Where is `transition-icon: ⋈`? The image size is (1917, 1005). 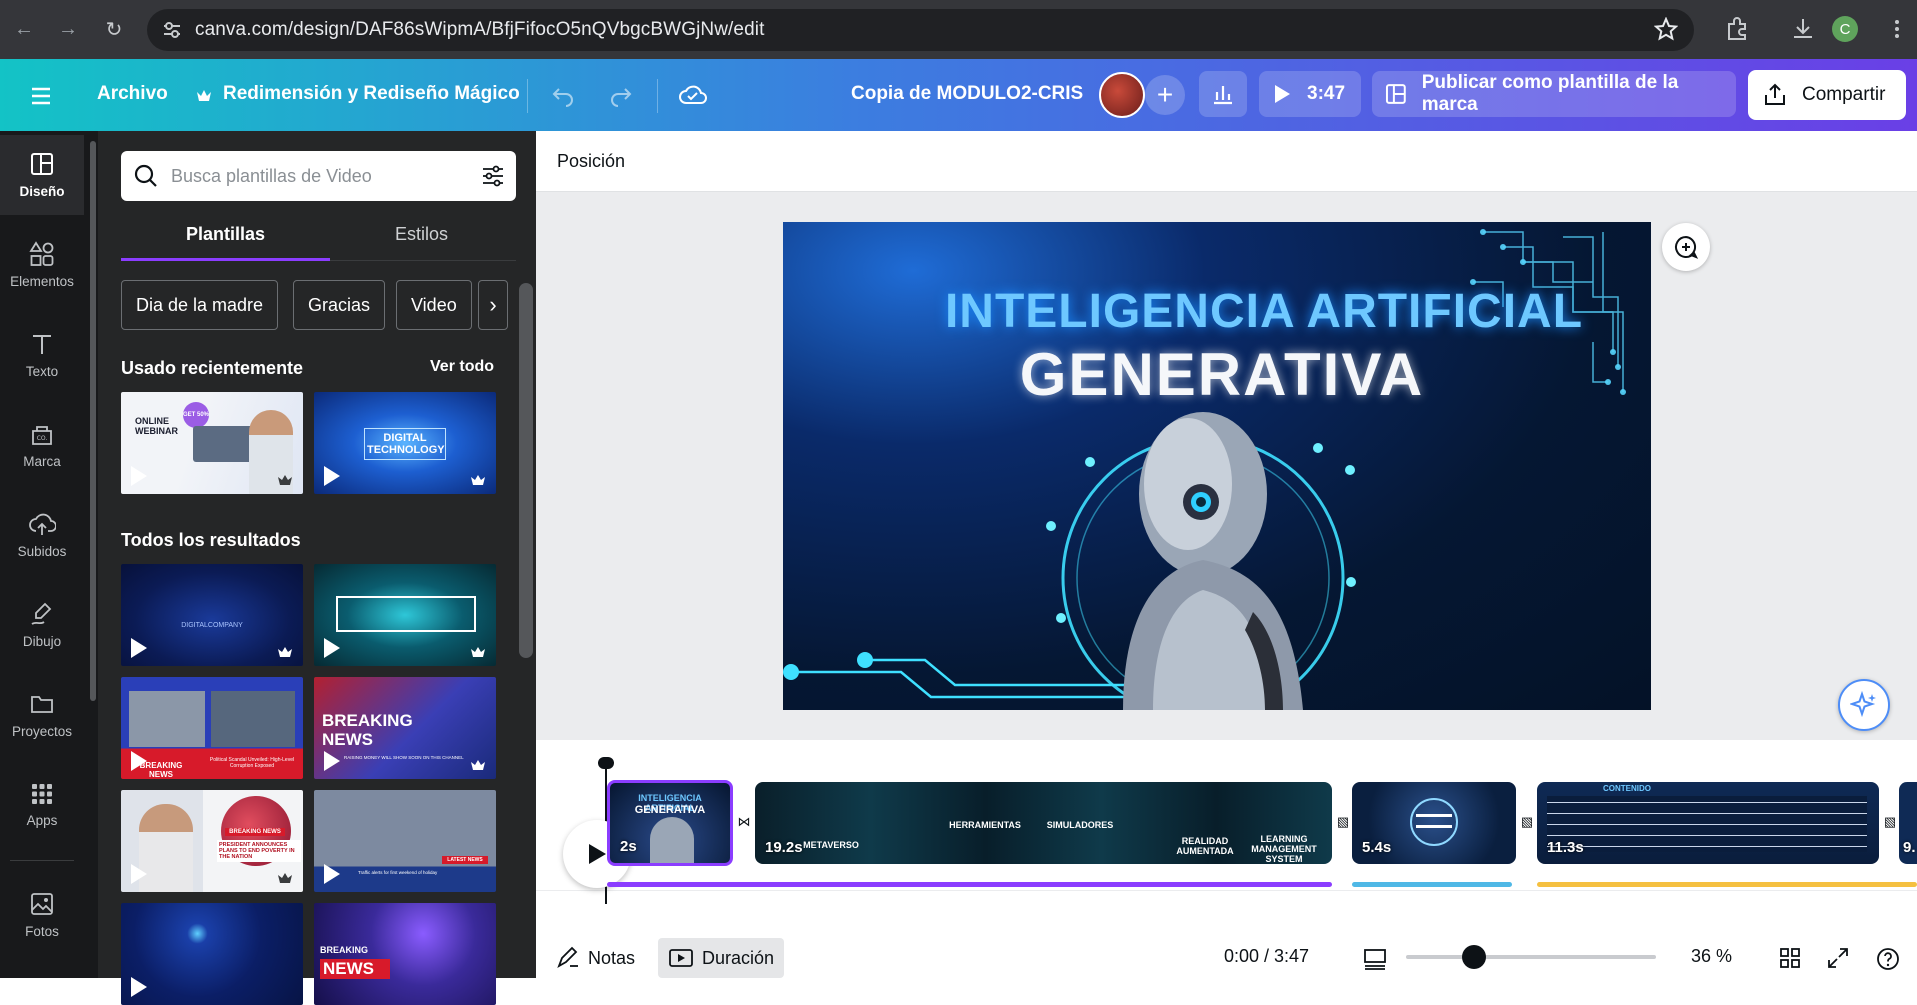 transition-icon: ⋈ is located at coordinates (744, 822).